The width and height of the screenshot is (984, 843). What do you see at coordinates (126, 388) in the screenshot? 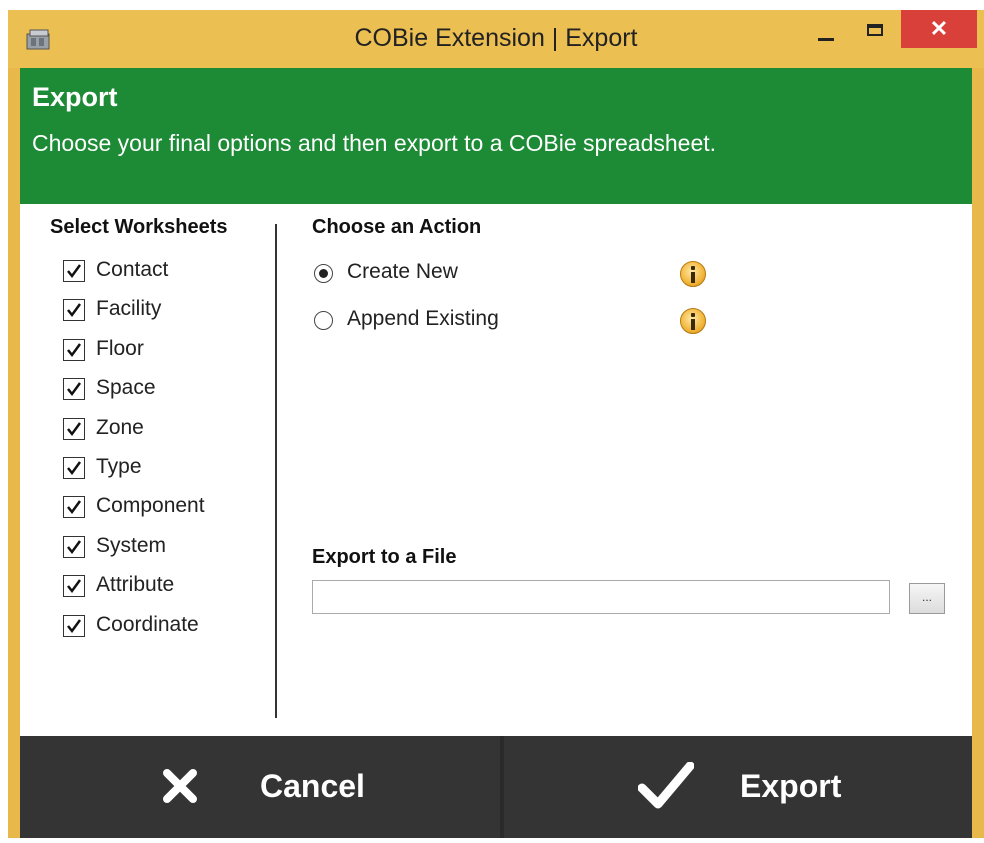
I see `worksheet-label: Space` at bounding box center [126, 388].